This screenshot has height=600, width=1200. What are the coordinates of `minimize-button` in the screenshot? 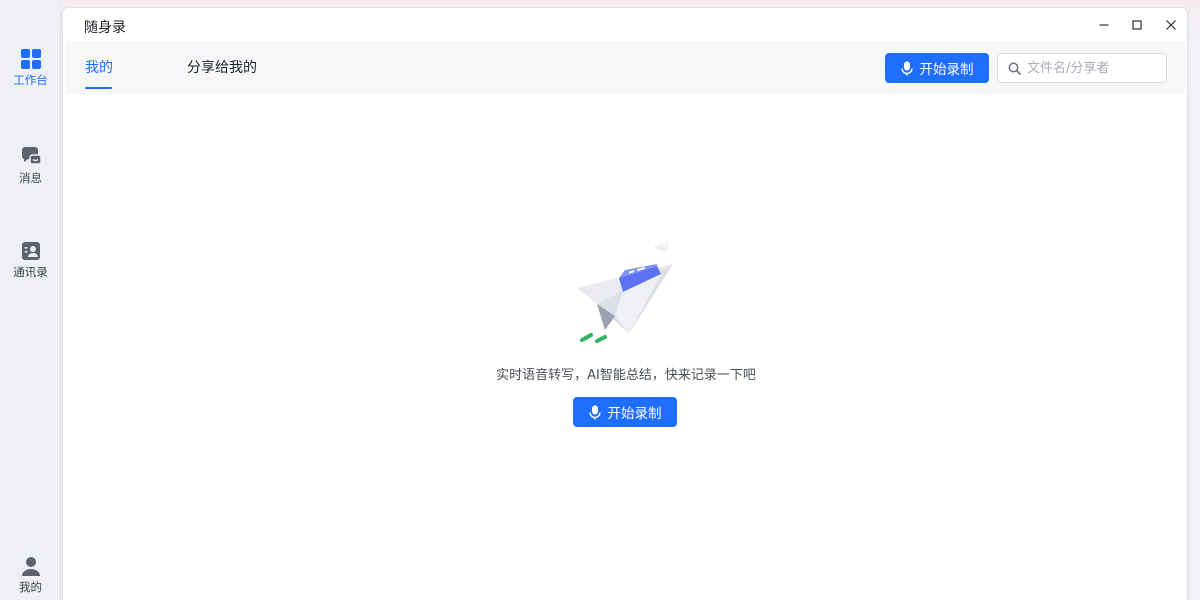 It's located at (1104, 25).